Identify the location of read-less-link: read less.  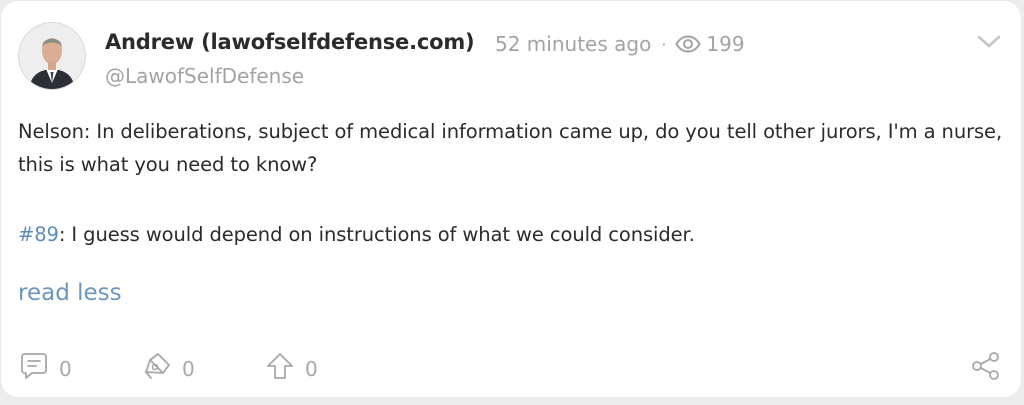
(70, 293).